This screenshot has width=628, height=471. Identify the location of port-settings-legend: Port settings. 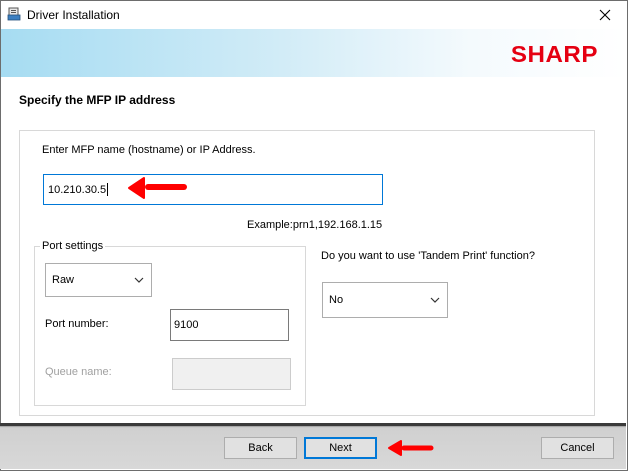
(73, 246).